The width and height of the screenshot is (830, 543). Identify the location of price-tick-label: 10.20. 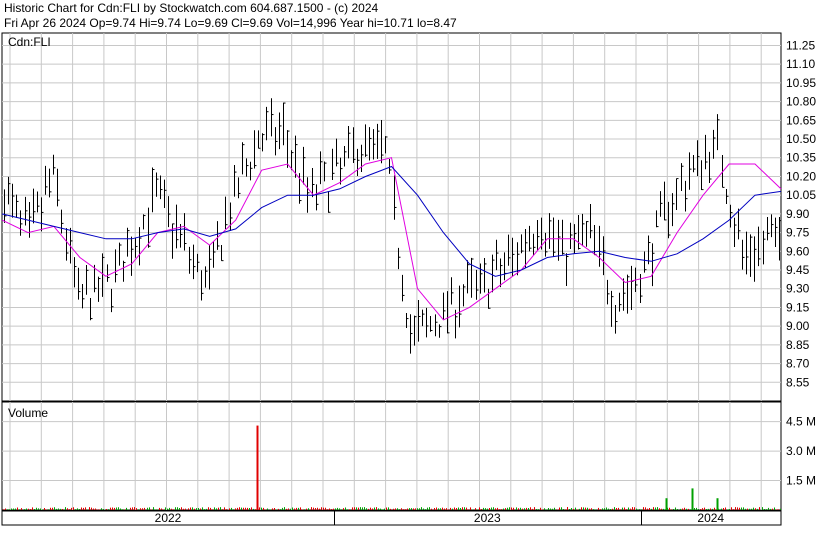
(801, 176).